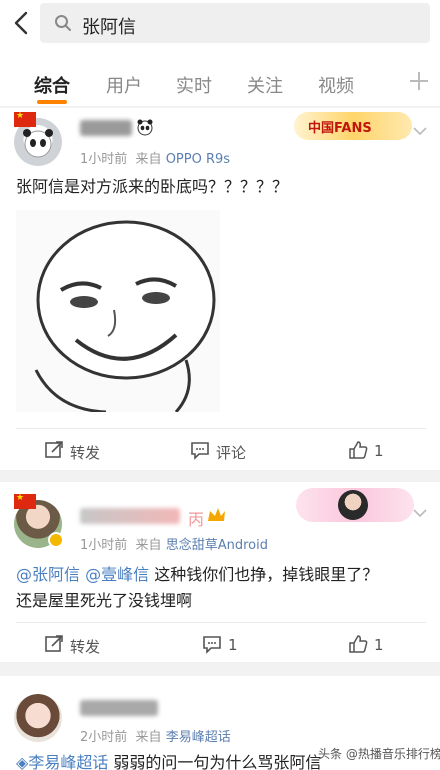 This screenshot has width=440, height=770. What do you see at coordinates (48, 574) in the screenshot?
I see `mention-link: @张阿信` at bounding box center [48, 574].